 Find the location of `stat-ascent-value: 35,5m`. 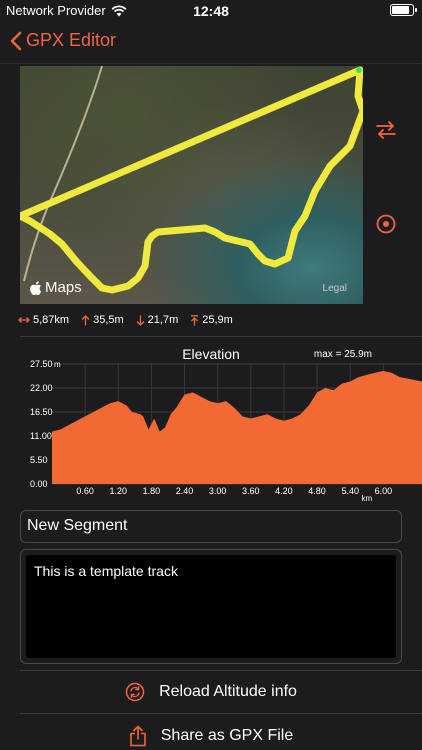

stat-ascent-value: 35,5m is located at coordinates (108, 320).